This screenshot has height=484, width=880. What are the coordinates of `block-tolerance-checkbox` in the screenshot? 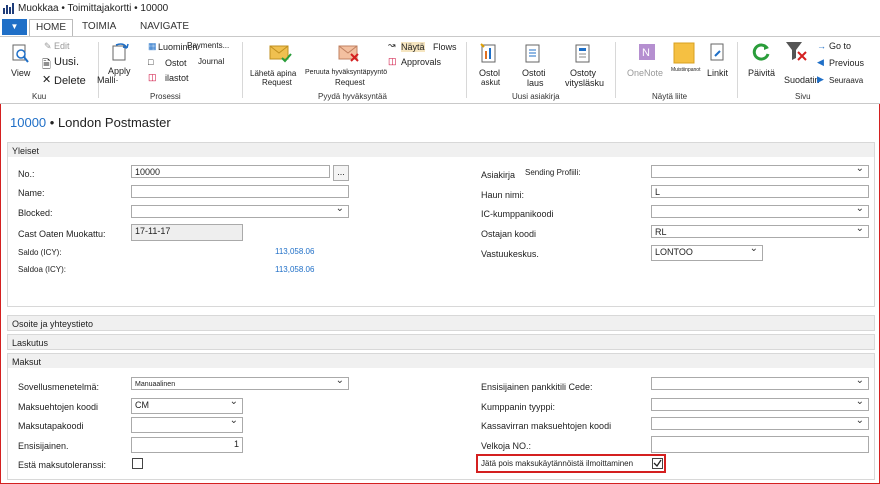 It's located at (137, 463).